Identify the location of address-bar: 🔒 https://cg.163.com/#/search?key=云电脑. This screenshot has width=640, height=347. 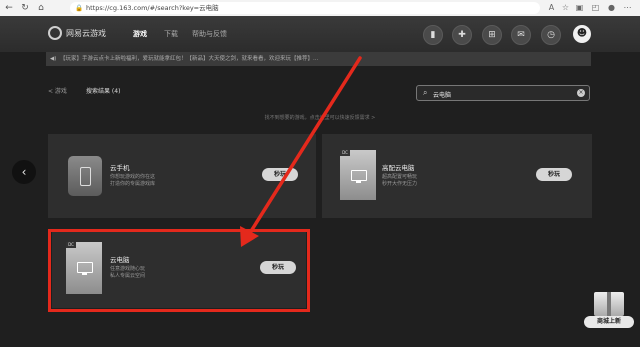
(305, 8).